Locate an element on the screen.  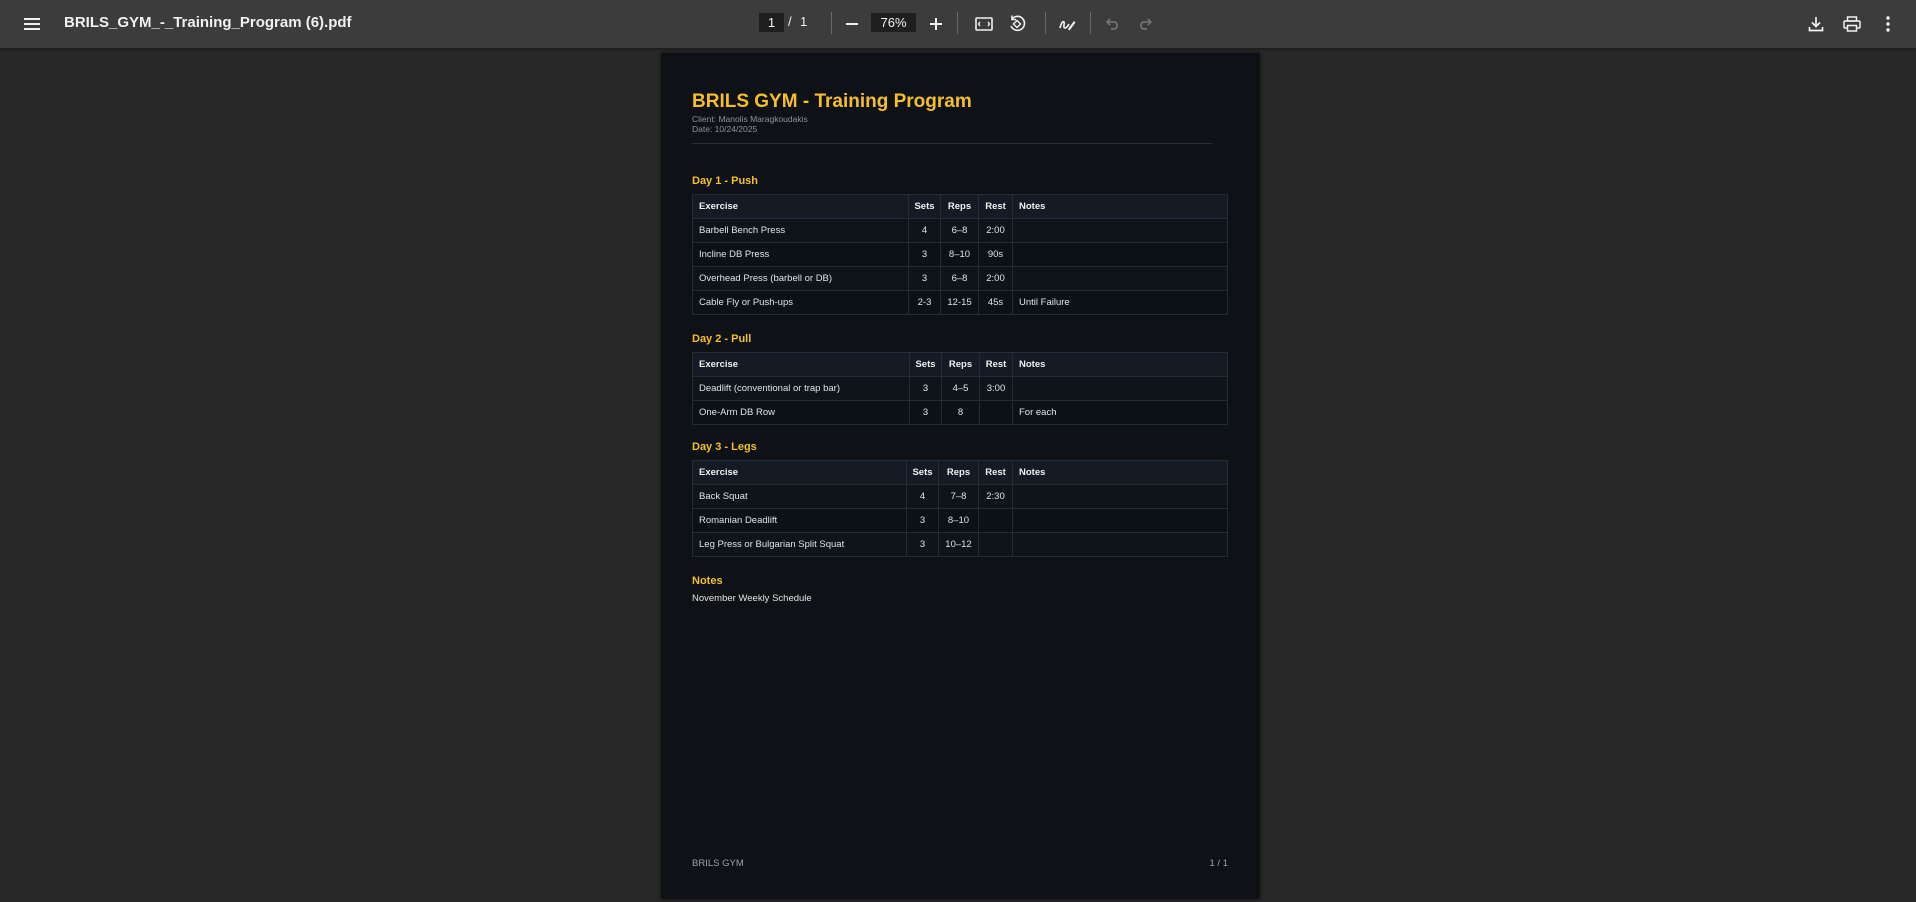
rest-cell: 3:00 is located at coordinates (996, 388).